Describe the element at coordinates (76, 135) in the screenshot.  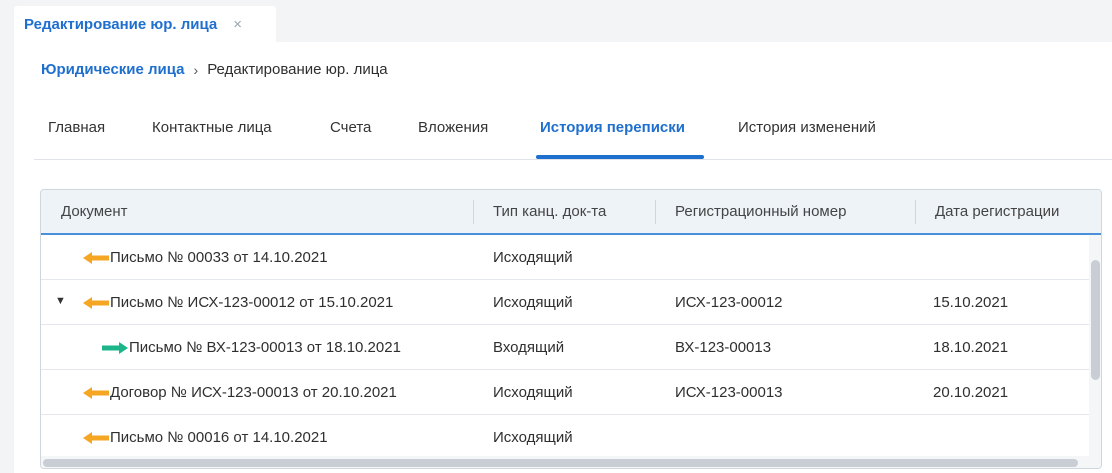
I see `tab-main: Главная` at that location.